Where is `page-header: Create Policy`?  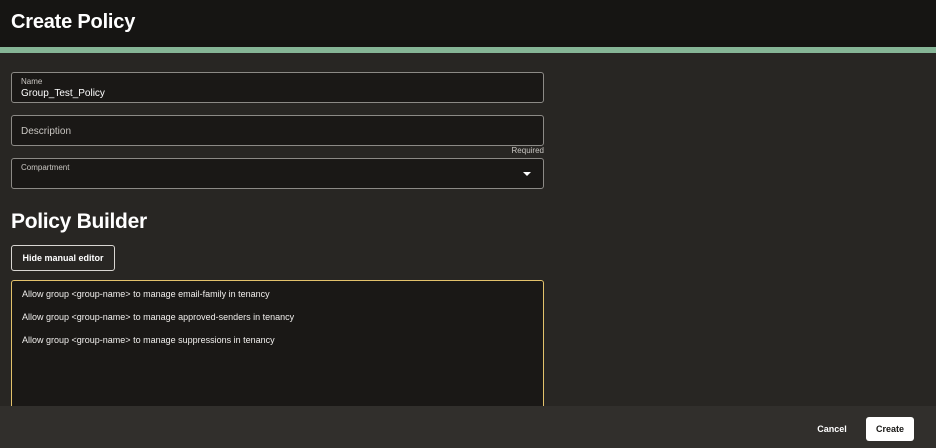 page-header: Create Policy is located at coordinates (468, 23).